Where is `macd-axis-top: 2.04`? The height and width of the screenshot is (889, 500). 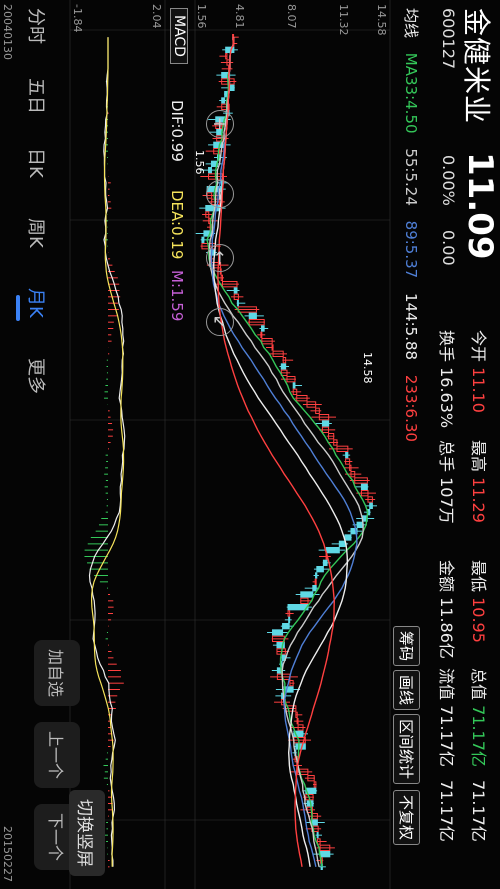
macd-axis-top: 2.04 is located at coordinates (156, 16).